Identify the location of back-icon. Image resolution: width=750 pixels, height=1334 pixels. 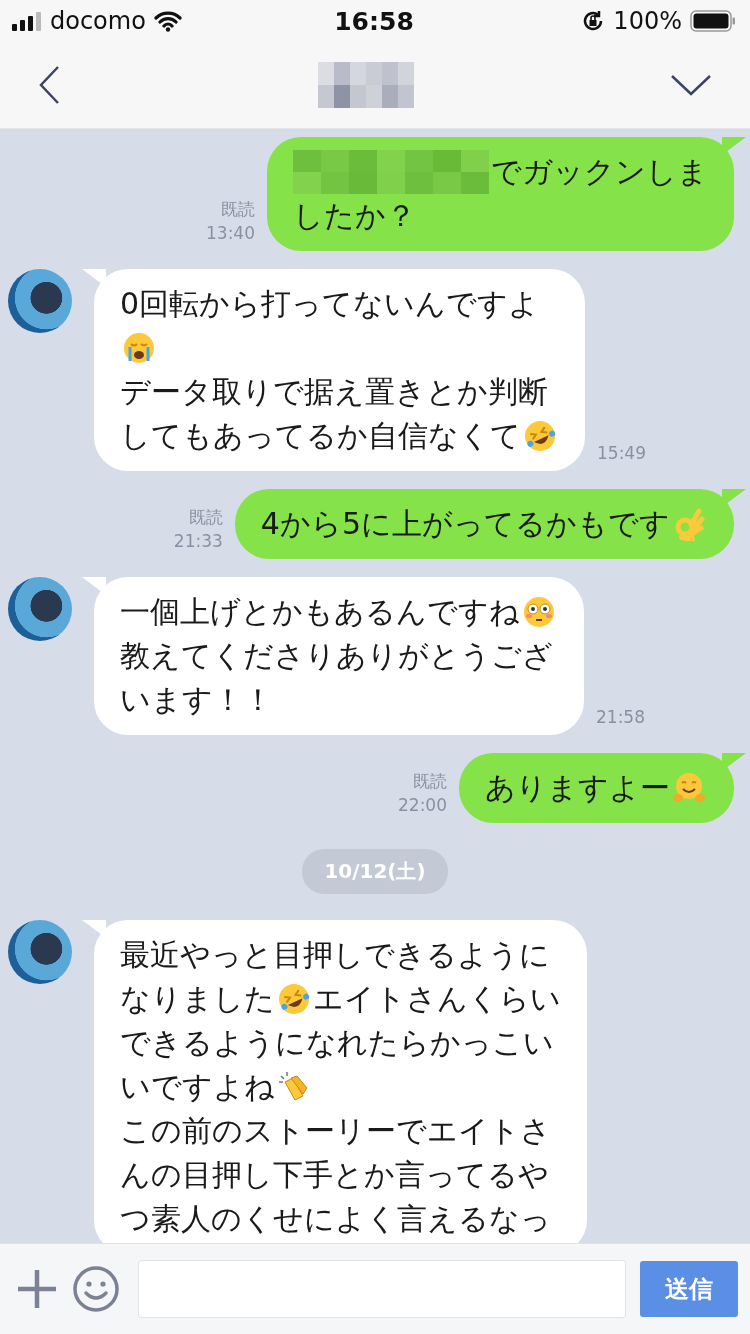
(50, 85).